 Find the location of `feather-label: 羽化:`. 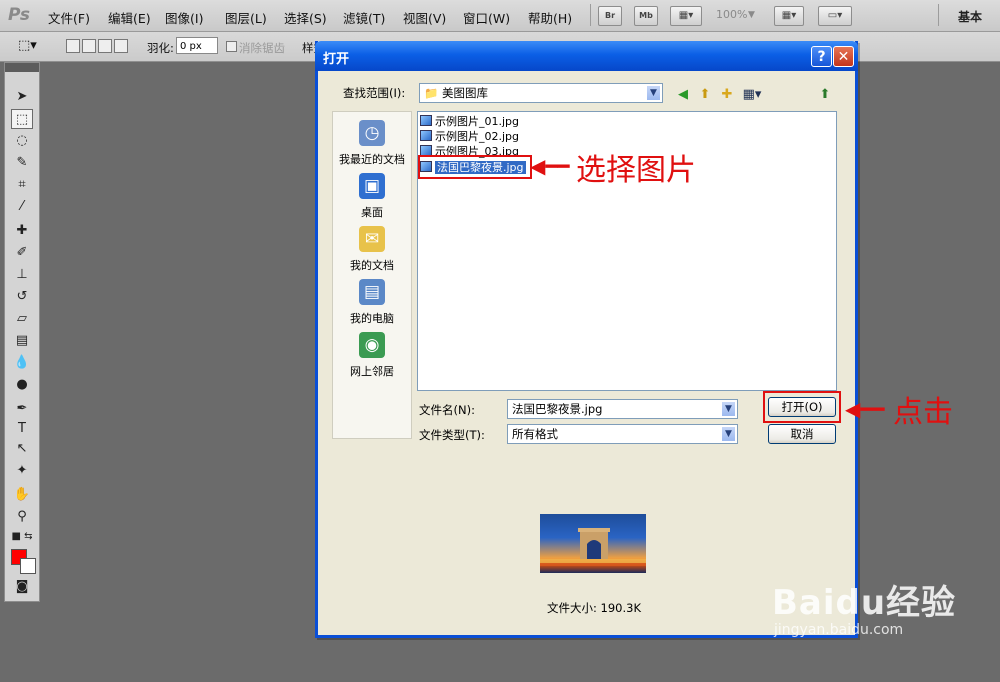

feather-label: 羽化: is located at coordinates (160, 48).